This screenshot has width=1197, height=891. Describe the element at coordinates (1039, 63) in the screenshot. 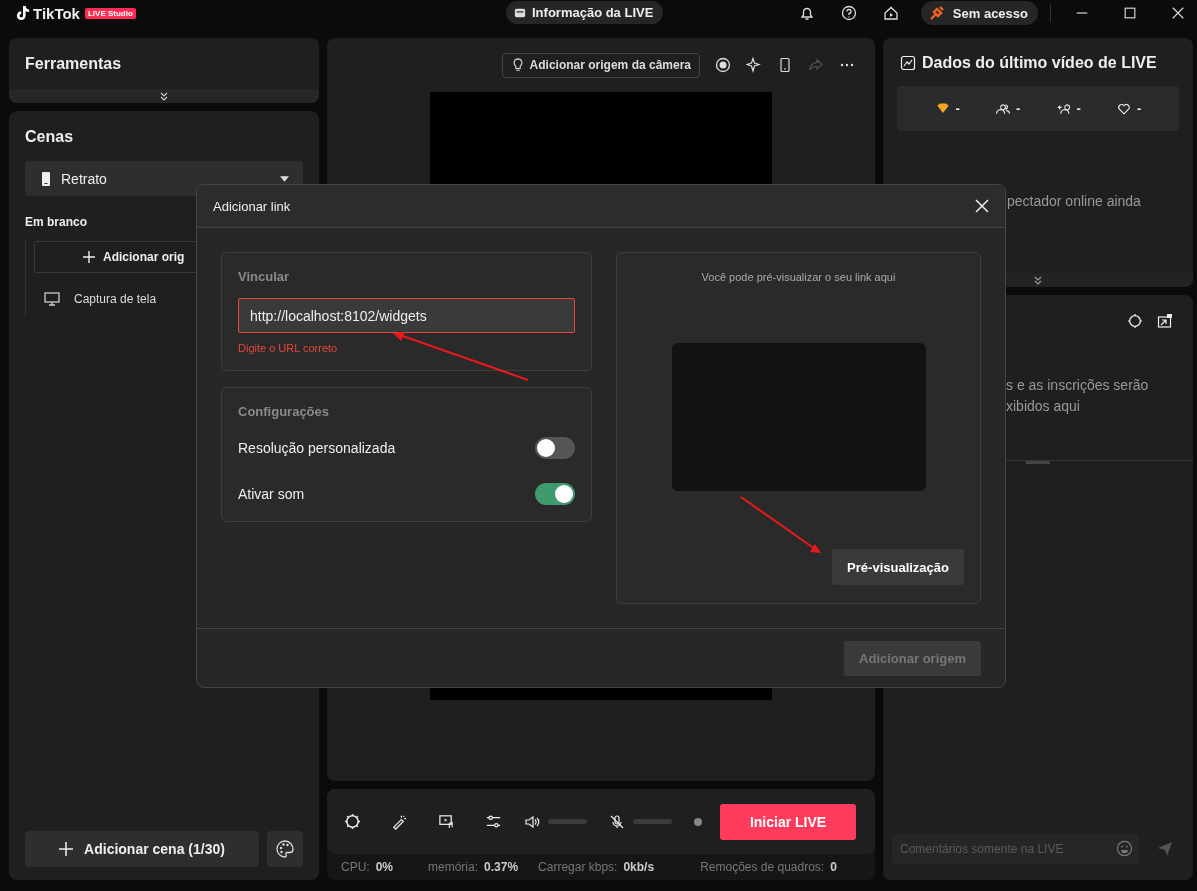

I see `panel-title: Dados do último vídeo de LIVE` at that location.